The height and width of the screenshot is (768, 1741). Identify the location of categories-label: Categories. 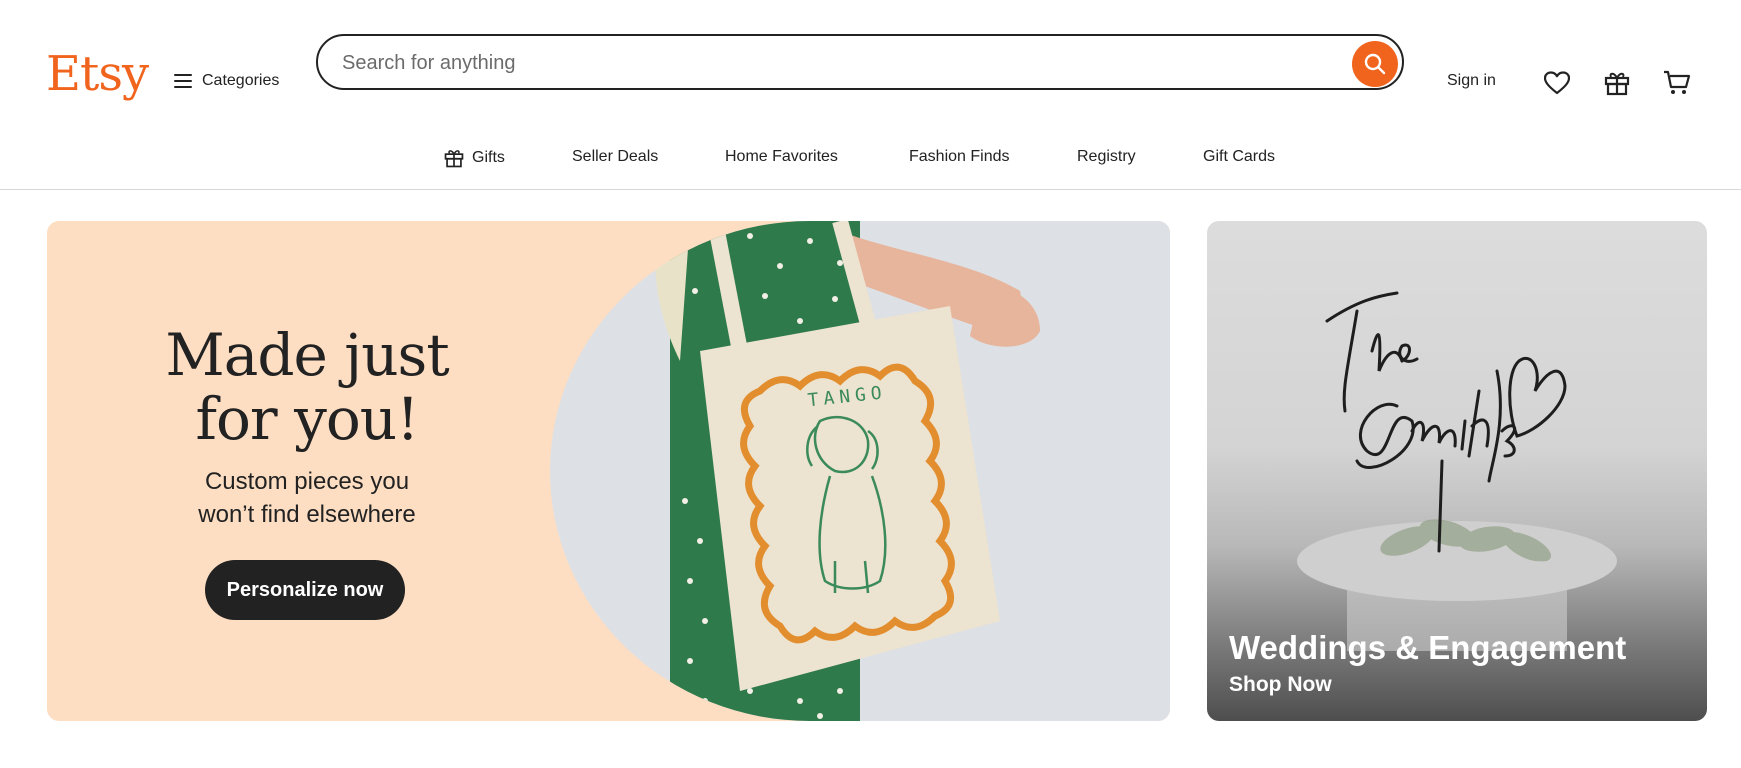
(241, 80).